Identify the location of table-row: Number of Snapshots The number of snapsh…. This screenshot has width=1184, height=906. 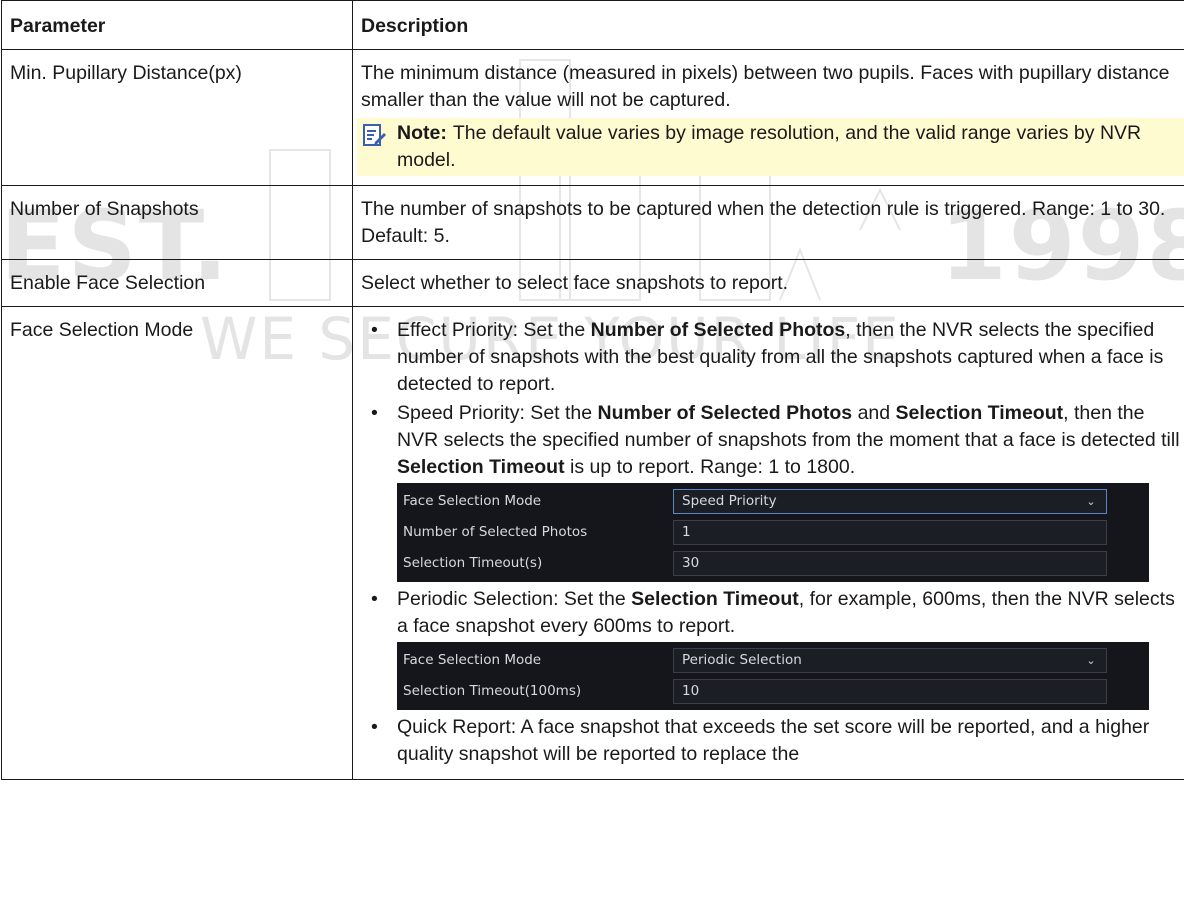
(592, 222).